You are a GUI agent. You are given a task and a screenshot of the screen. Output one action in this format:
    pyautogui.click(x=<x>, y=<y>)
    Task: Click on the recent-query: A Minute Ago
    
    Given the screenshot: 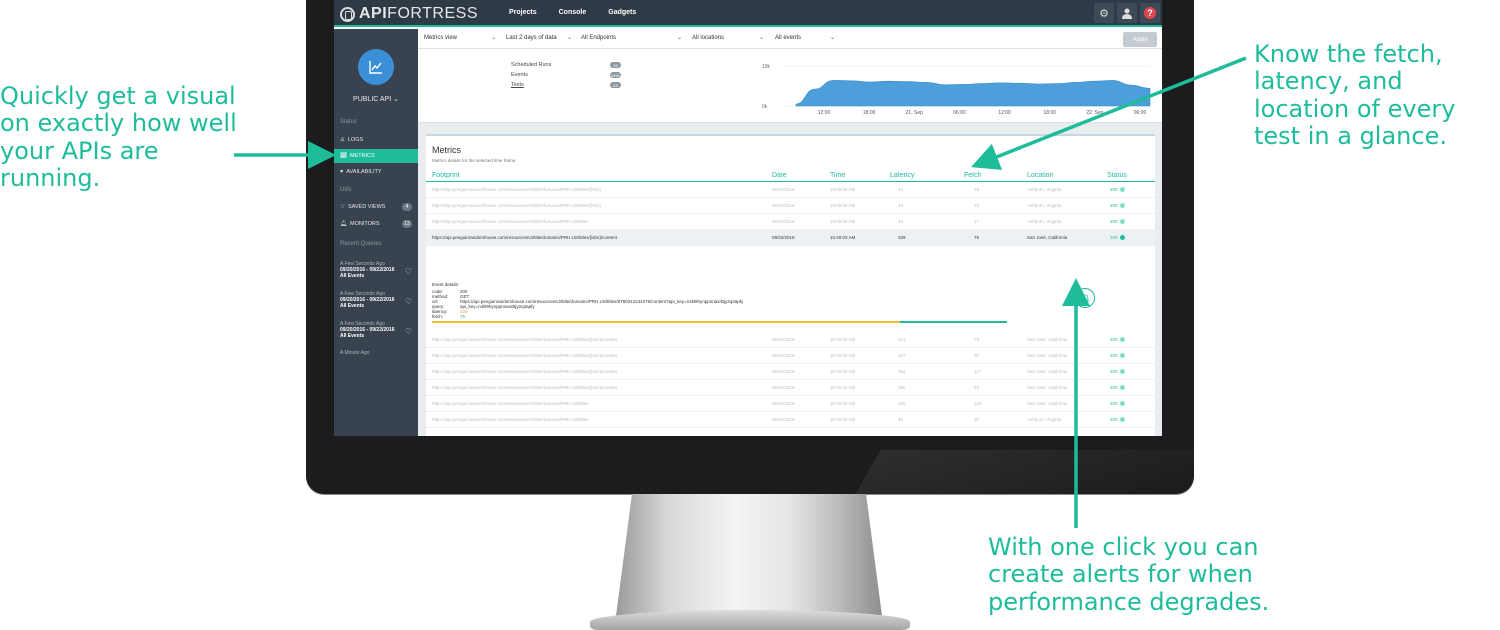 What is the action you would take?
    pyautogui.click(x=376, y=353)
    